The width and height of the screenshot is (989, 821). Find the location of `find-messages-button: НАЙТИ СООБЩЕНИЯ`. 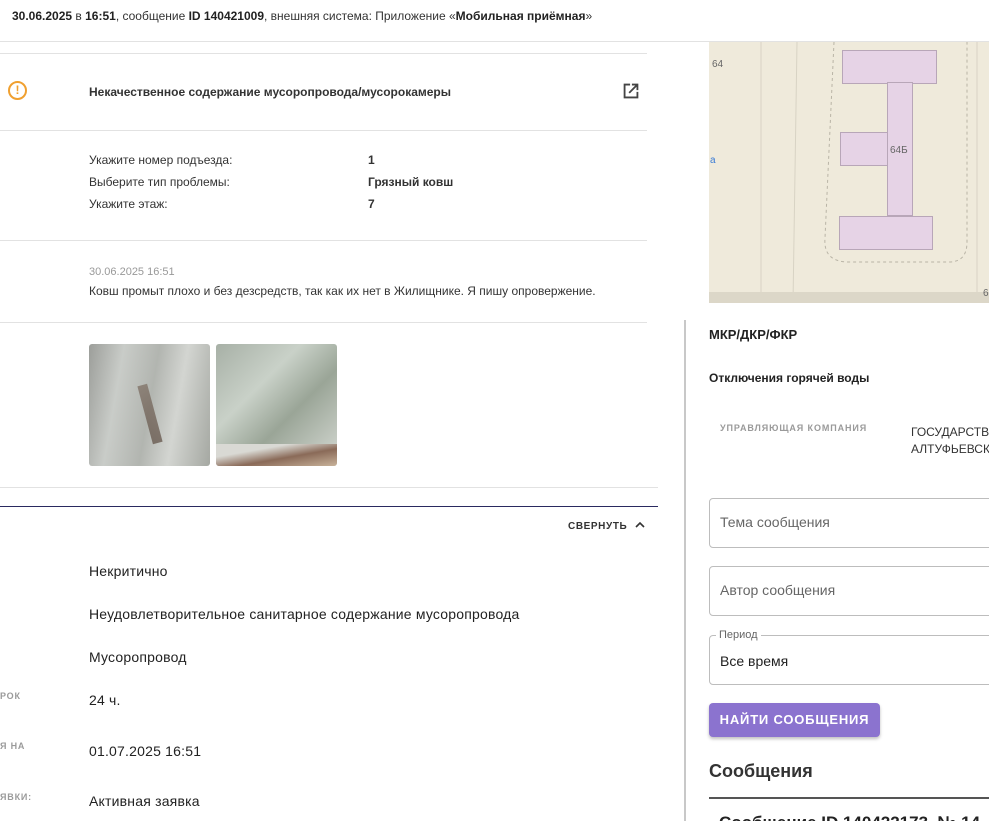

find-messages-button: НАЙТИ СООБЩЕНИЯ is located at coordinates (794, 720).